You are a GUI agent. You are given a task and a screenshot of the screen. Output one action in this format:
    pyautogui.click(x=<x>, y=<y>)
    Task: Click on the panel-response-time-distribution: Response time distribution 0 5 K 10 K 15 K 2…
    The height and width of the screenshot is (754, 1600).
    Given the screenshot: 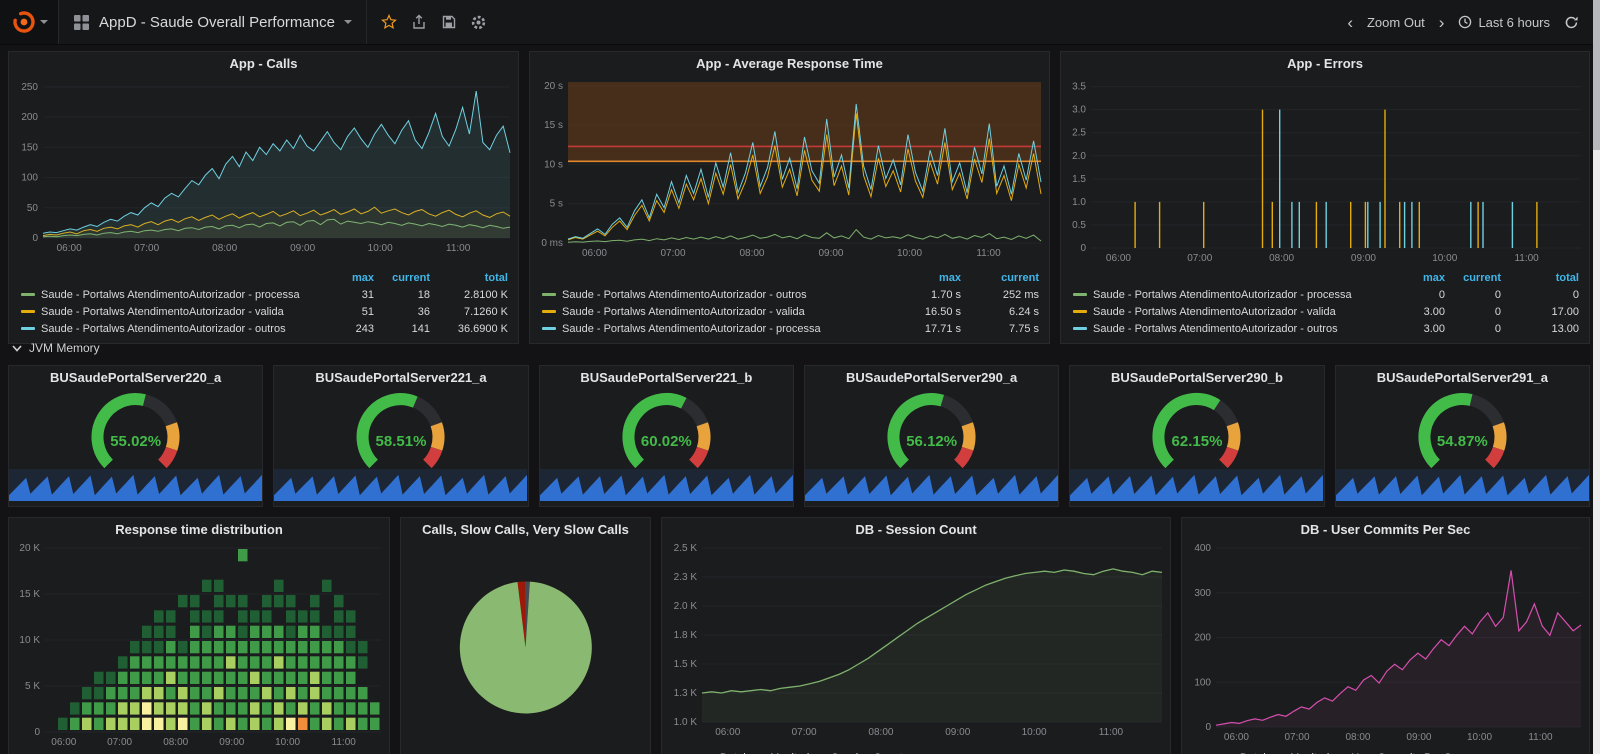 What is the action you would take?
    pyautogui.click(x=199, y=635)
    